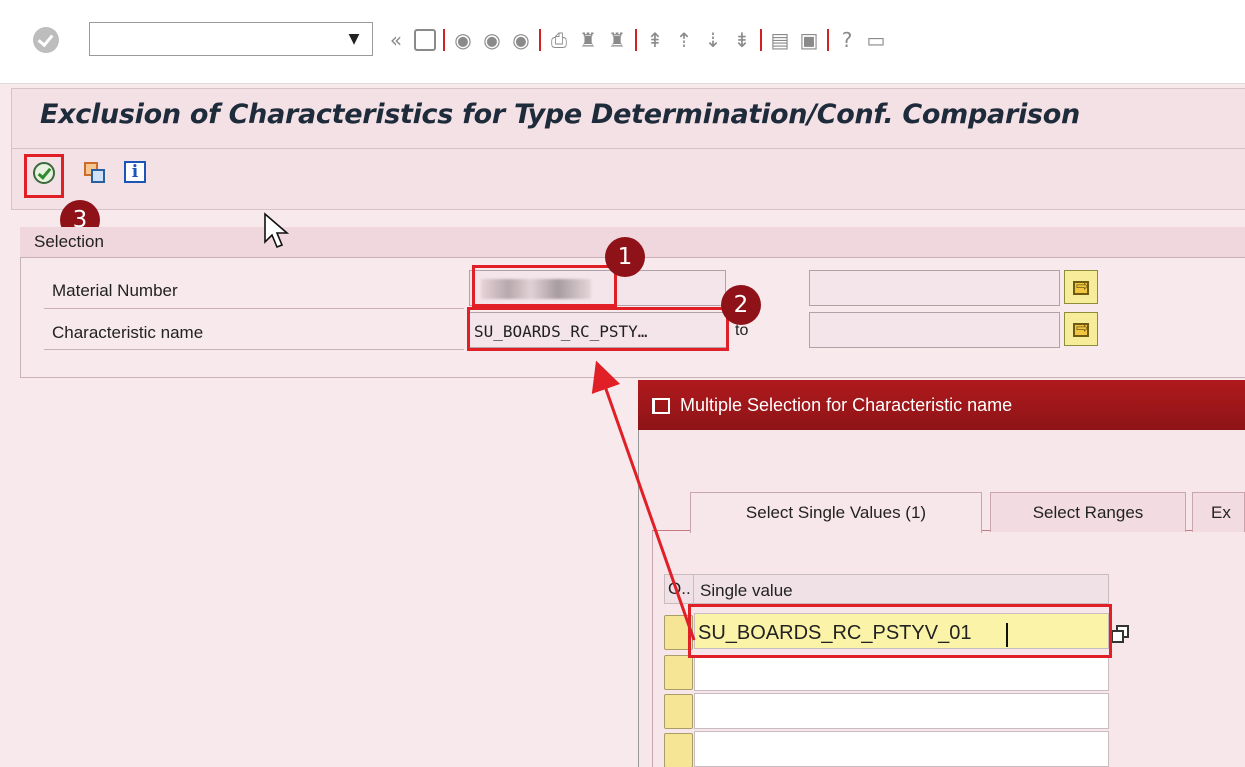 This screenshot has height=767, width=1245. What do you see at coordinates (115, 290) in the screenshot?
I see `material-number-label: Material Number` at bounding box center [115, 290].